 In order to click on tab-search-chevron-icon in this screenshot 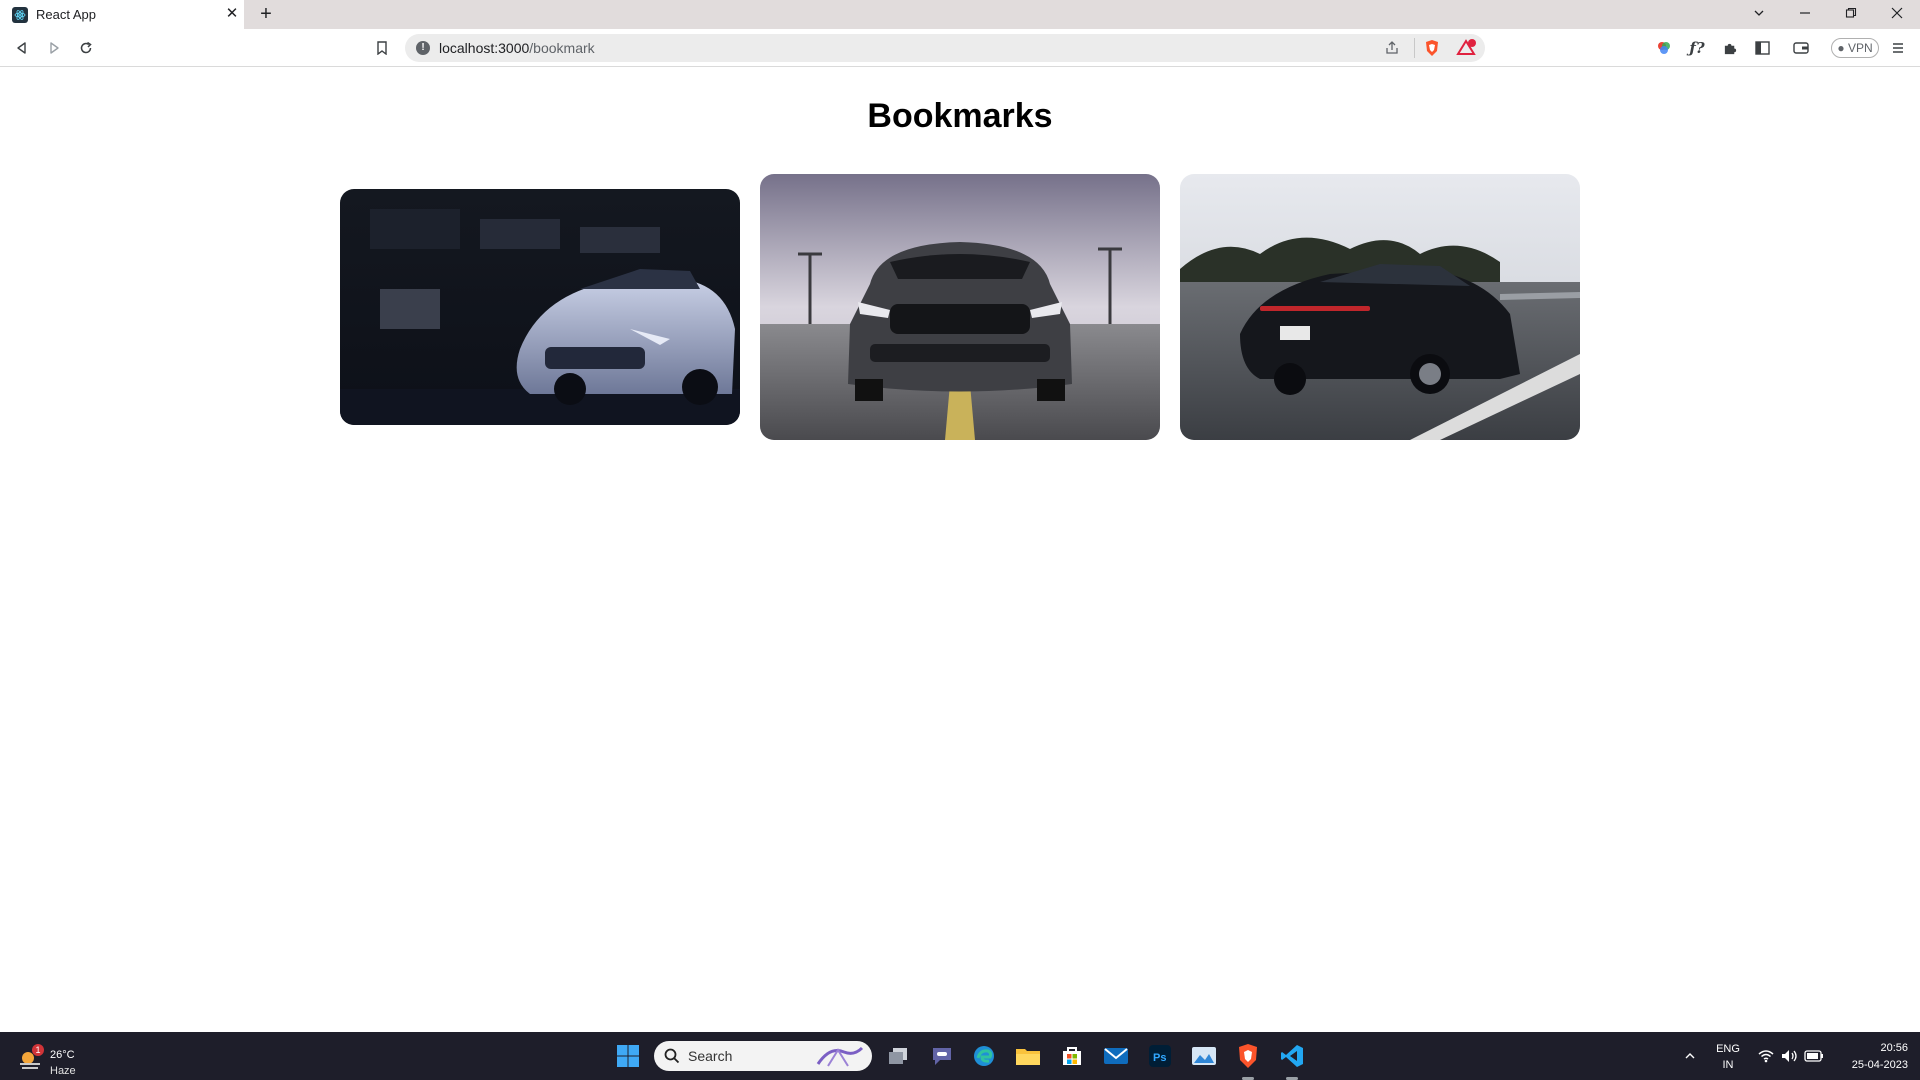, I will do `click(1759, 14)`.